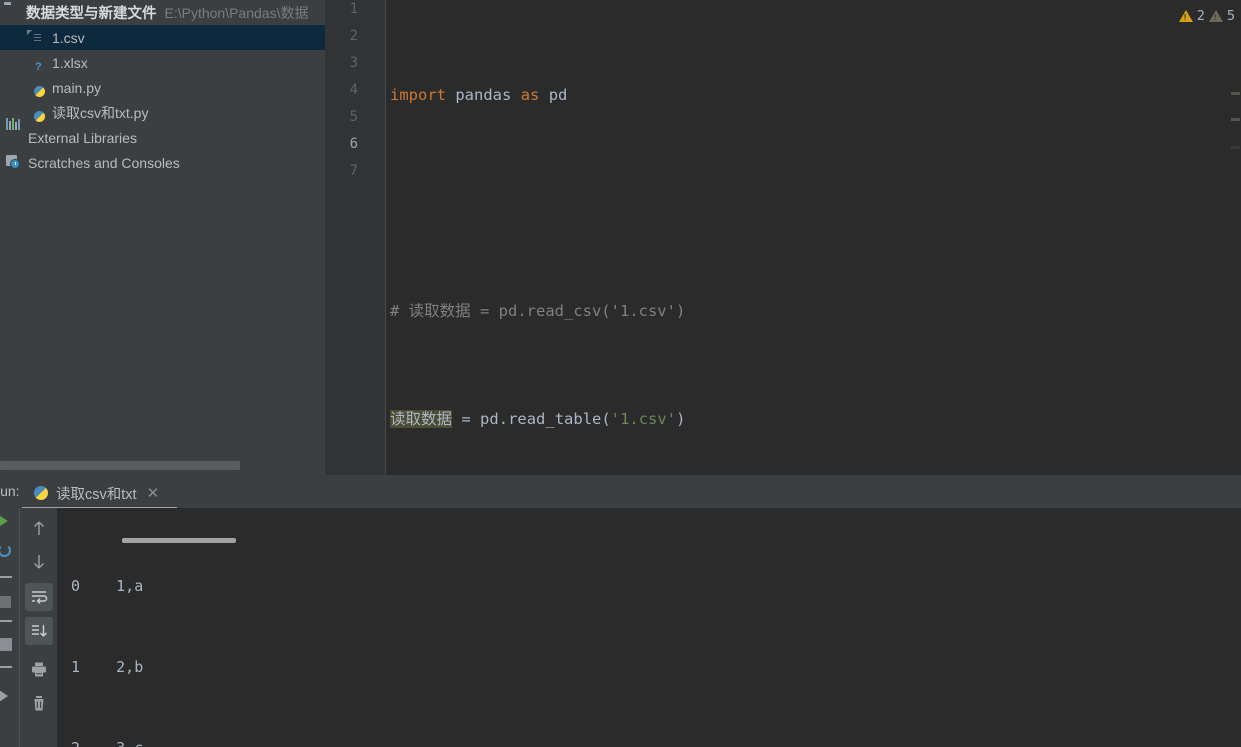 This screenshot has width=1241, height=747. I want to click on console-horizontal-scrollbar, so click(179, 540).